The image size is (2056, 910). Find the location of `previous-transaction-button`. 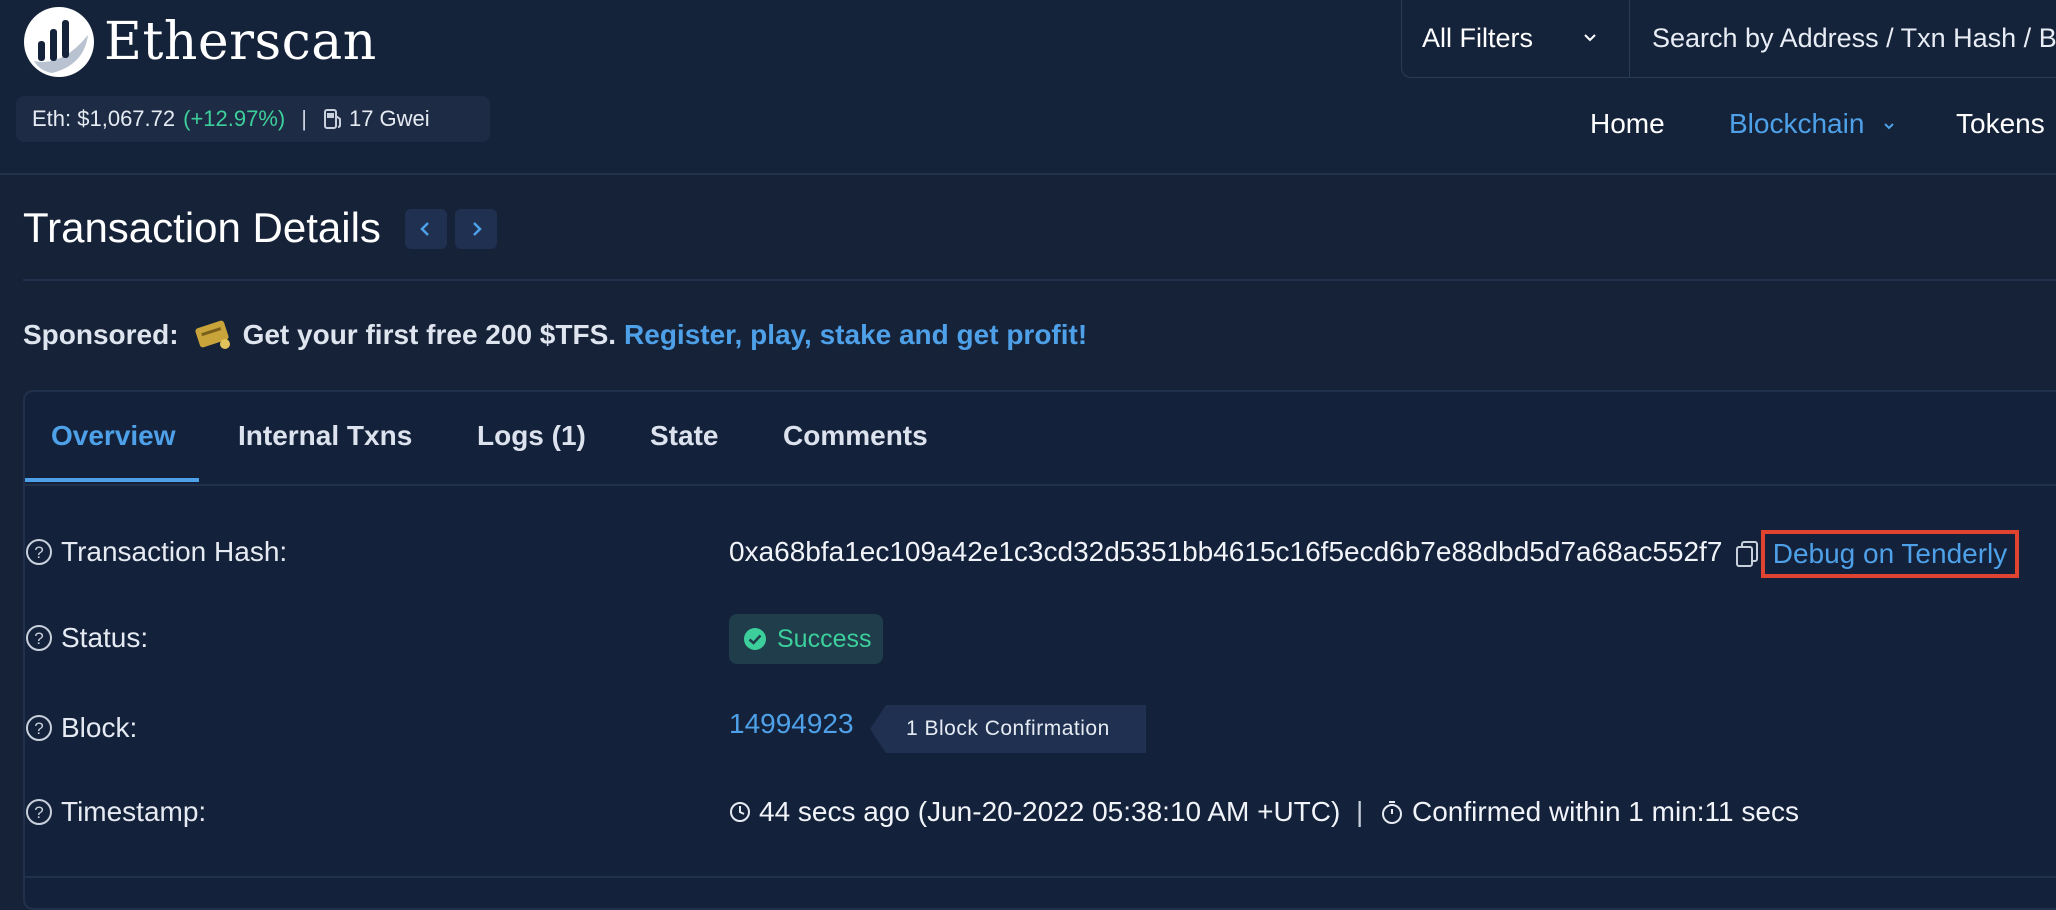

previous-transaction-button is located at coordinates (426, 229).